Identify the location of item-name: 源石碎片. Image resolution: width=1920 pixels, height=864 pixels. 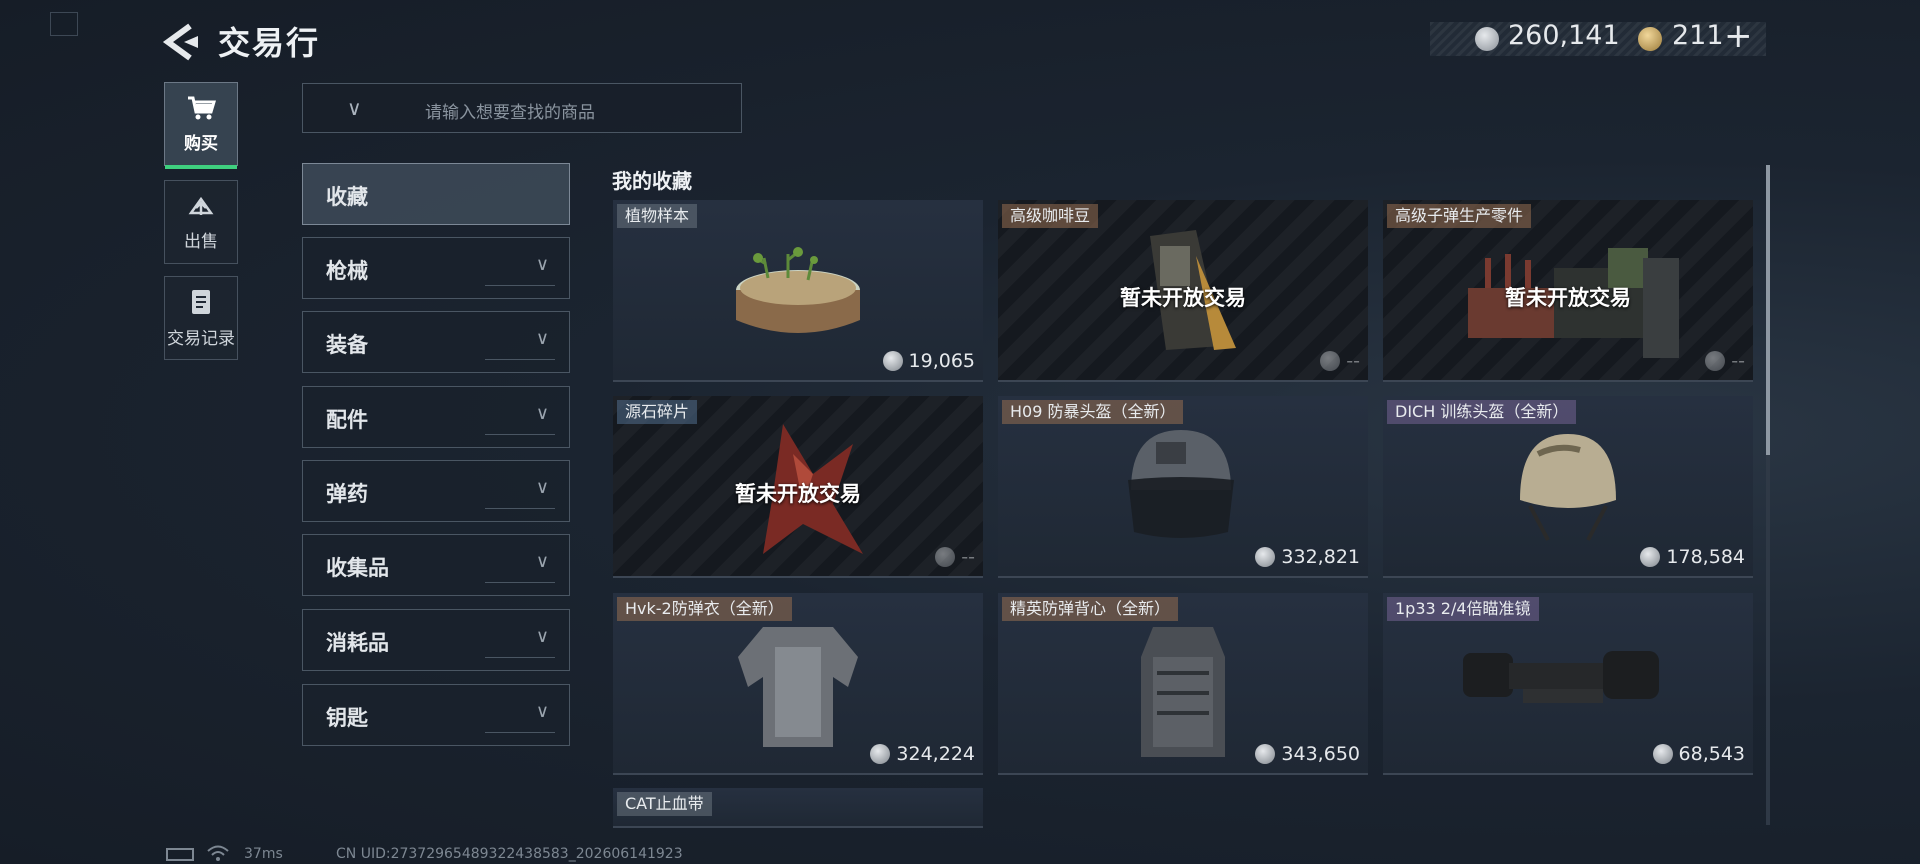
(657, 412).